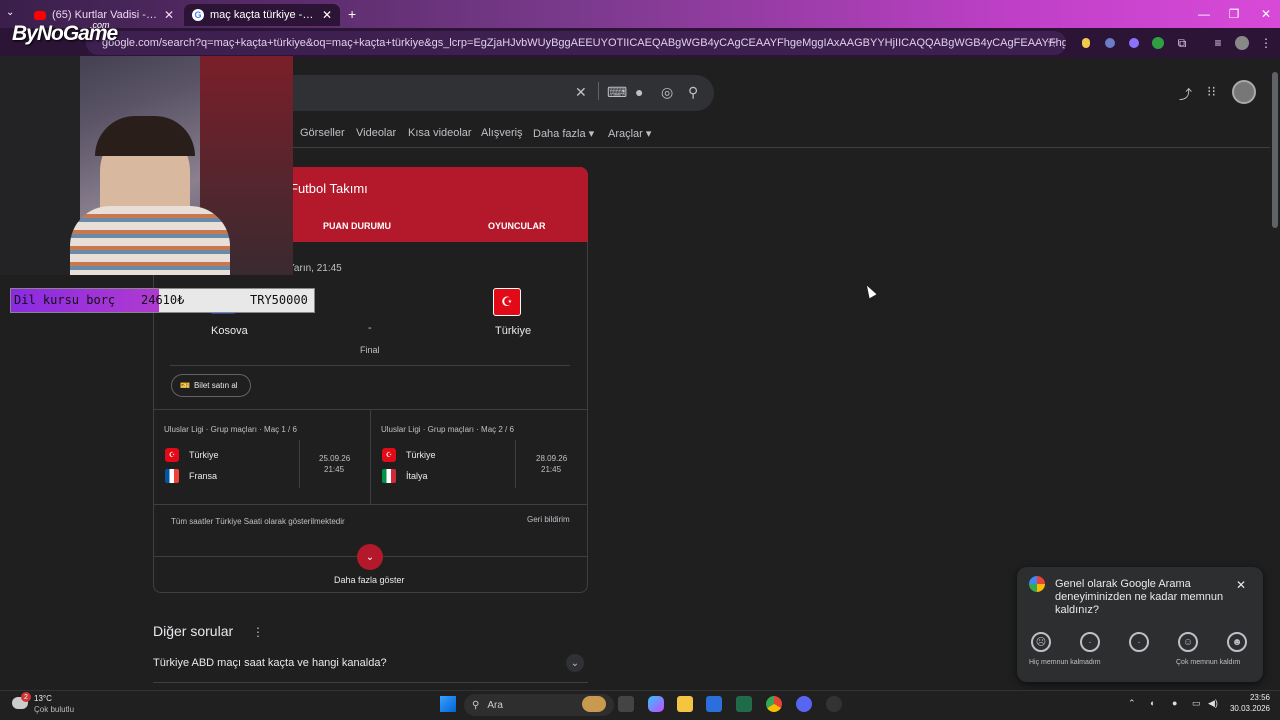 This screenshot has height=720, width=1280. Describe the element at coordinates (1182, 43) in the screenshot. I see `puzzle-icon: ⧉` at that location.